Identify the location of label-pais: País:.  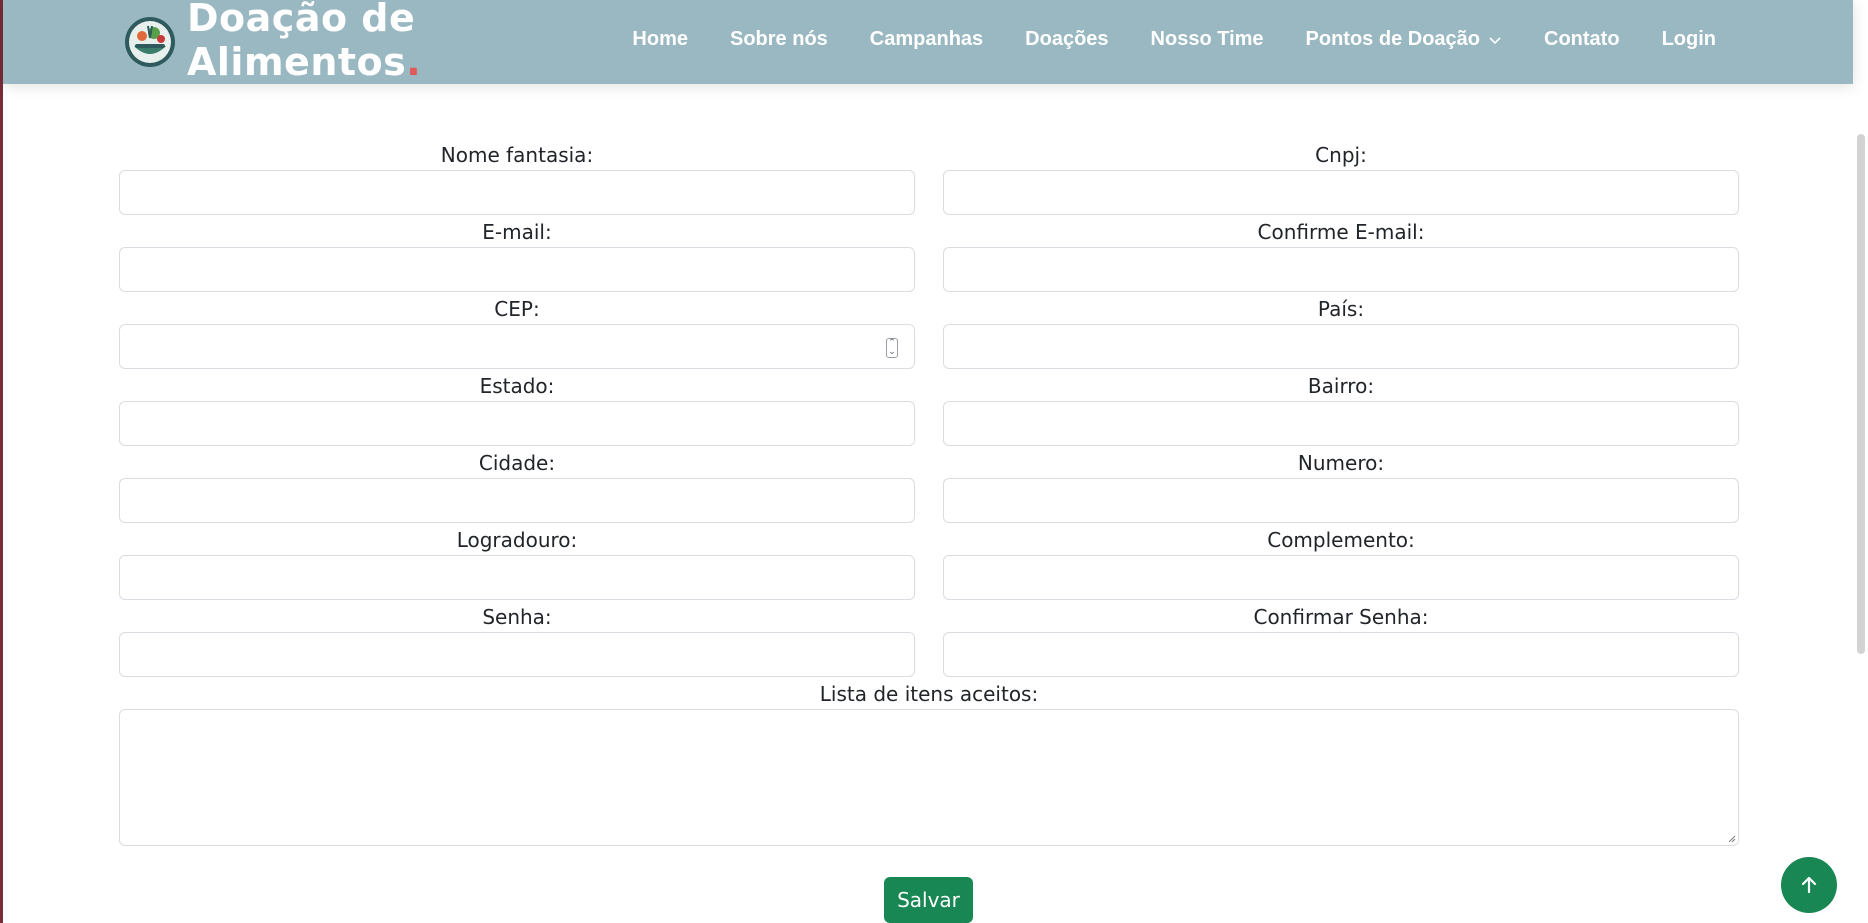
(1341, 309).